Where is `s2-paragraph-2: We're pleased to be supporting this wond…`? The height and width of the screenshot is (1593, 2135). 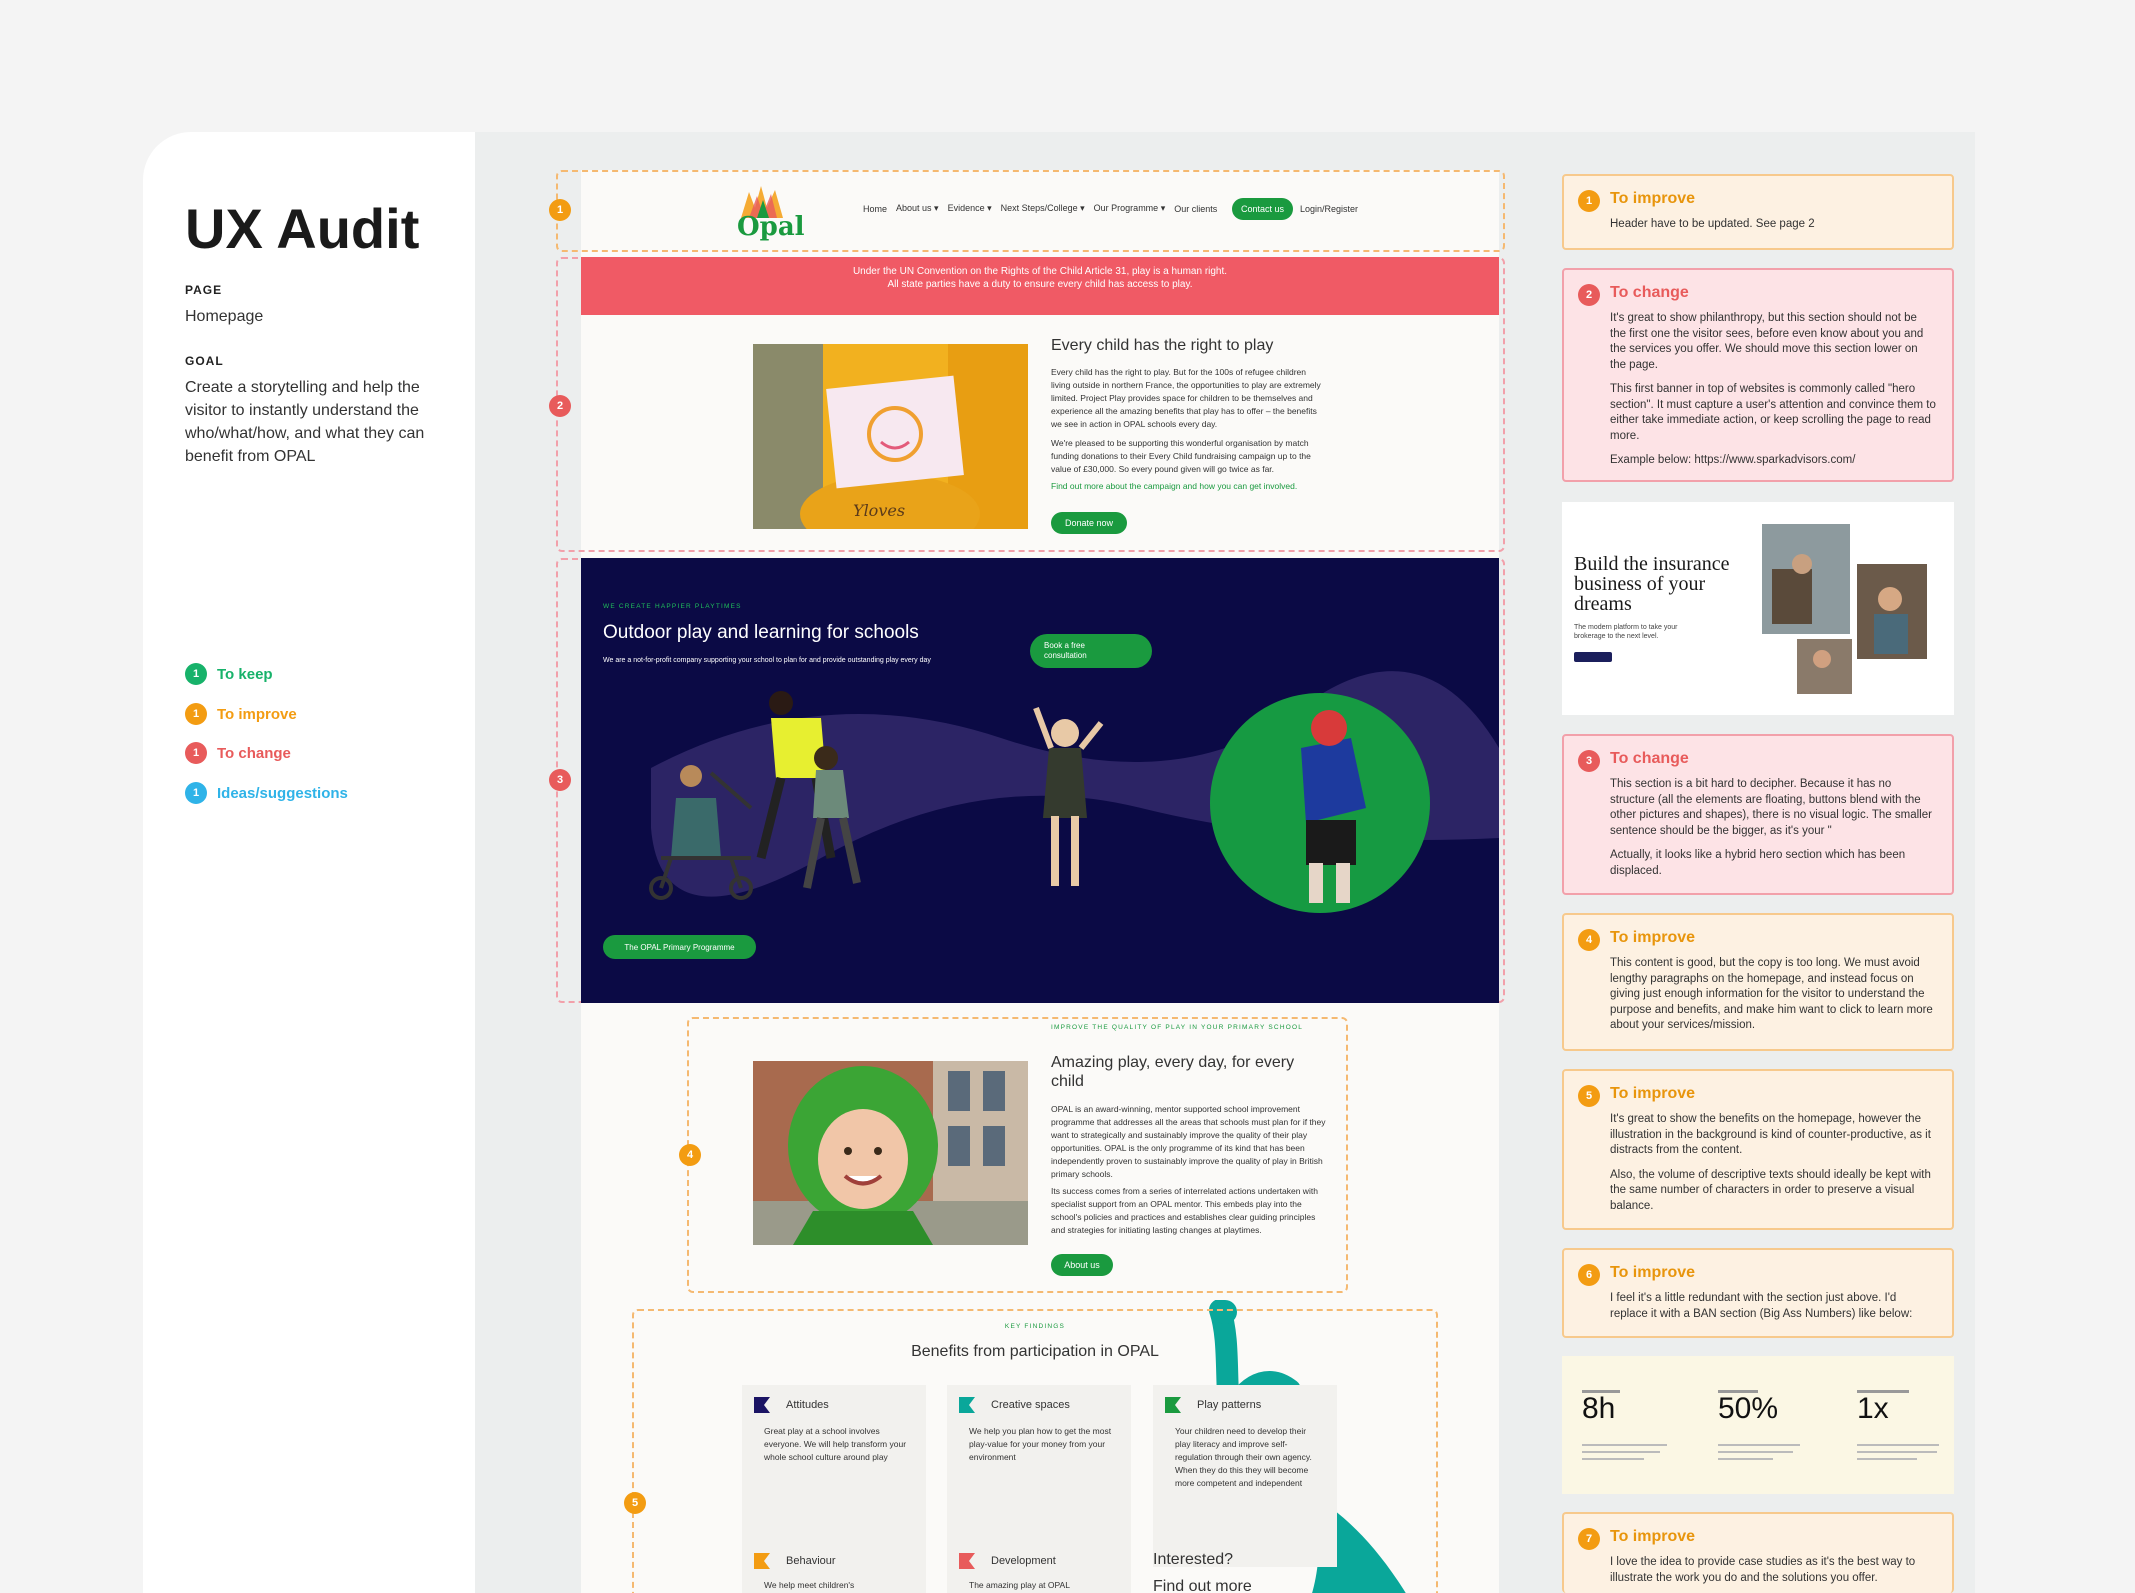 s2-paragraph-2: We're pleased to be supporting this wond… is located at coordinates (1181, 456).